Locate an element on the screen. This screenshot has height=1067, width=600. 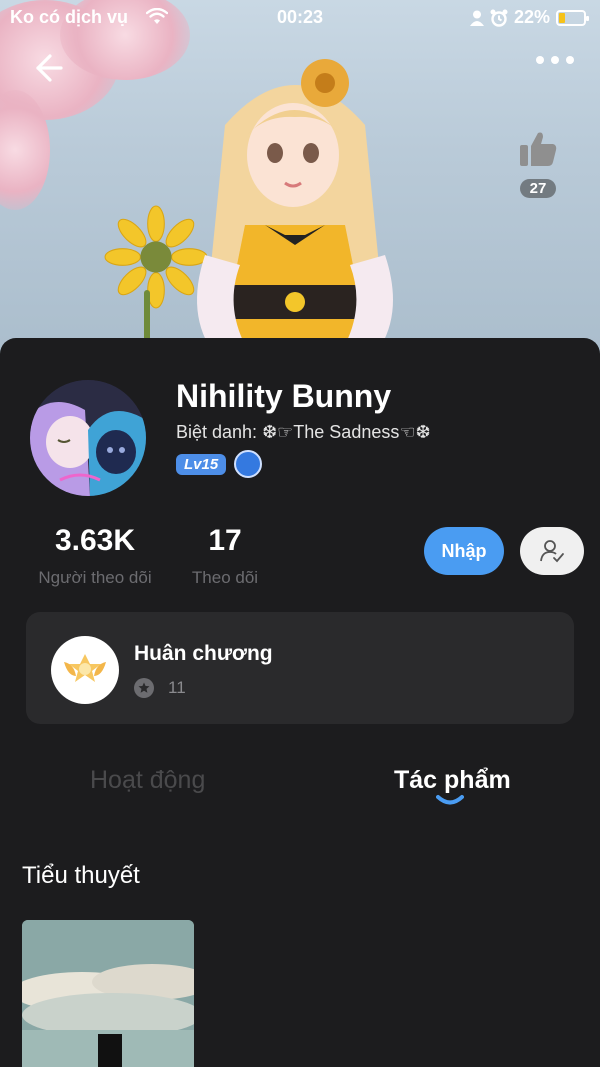
followers-count: 3.63K is located at coordinates (95, 540).